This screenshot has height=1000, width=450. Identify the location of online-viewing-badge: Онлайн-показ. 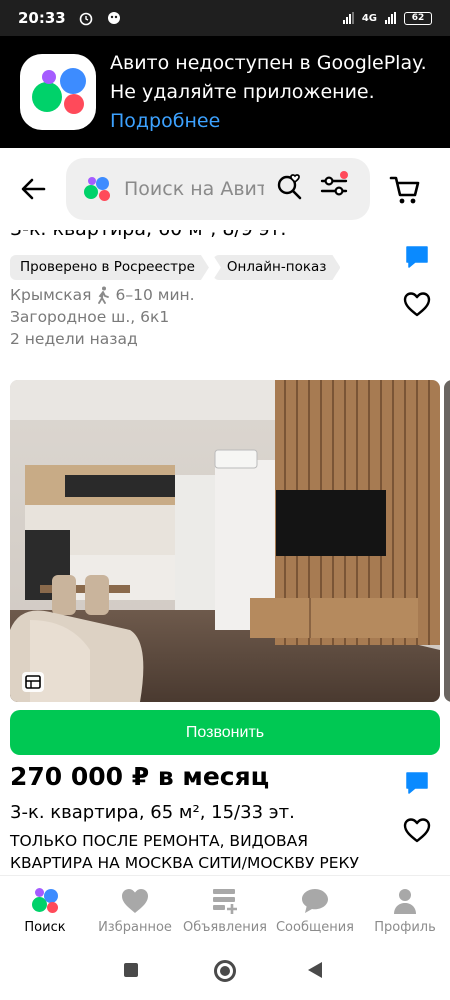
(277, 267).